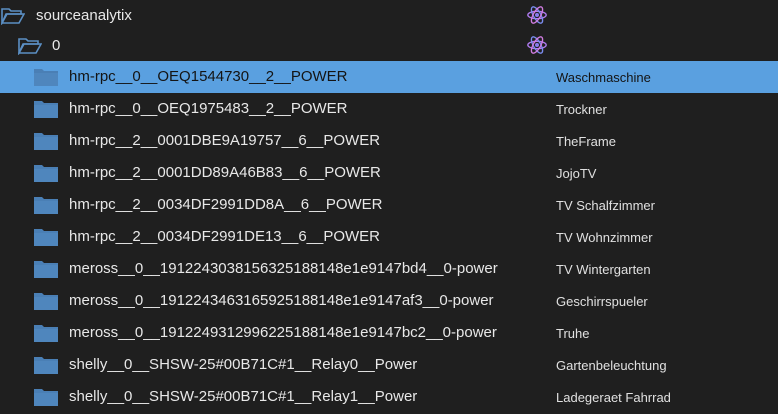  What do you see at coordinates (603, 269) in the screenshot?
I see `tree-row-description: TV Wintergarten` at bounding box center [603, 269].